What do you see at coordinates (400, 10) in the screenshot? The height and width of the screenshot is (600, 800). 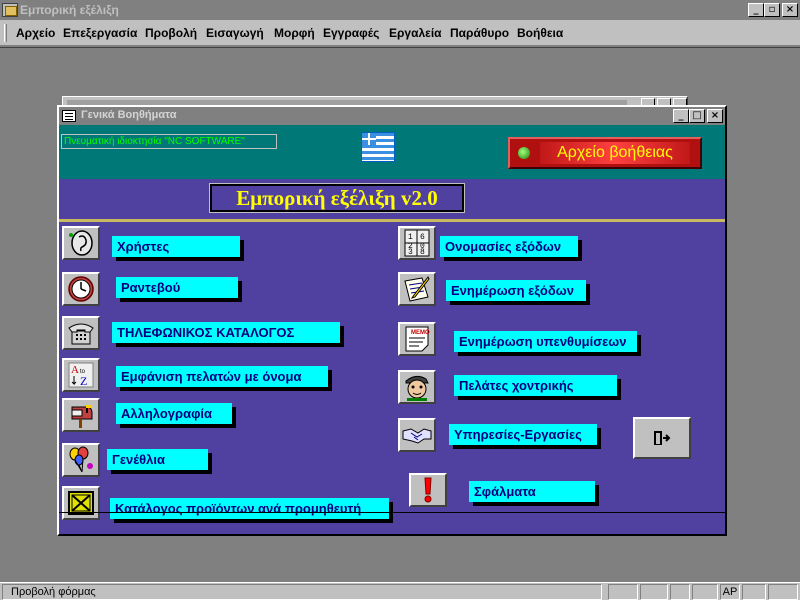 I see `app-titlebar: Εμπορική εξέλιξη _ ▫ ×` at bounding box center [400, 10].